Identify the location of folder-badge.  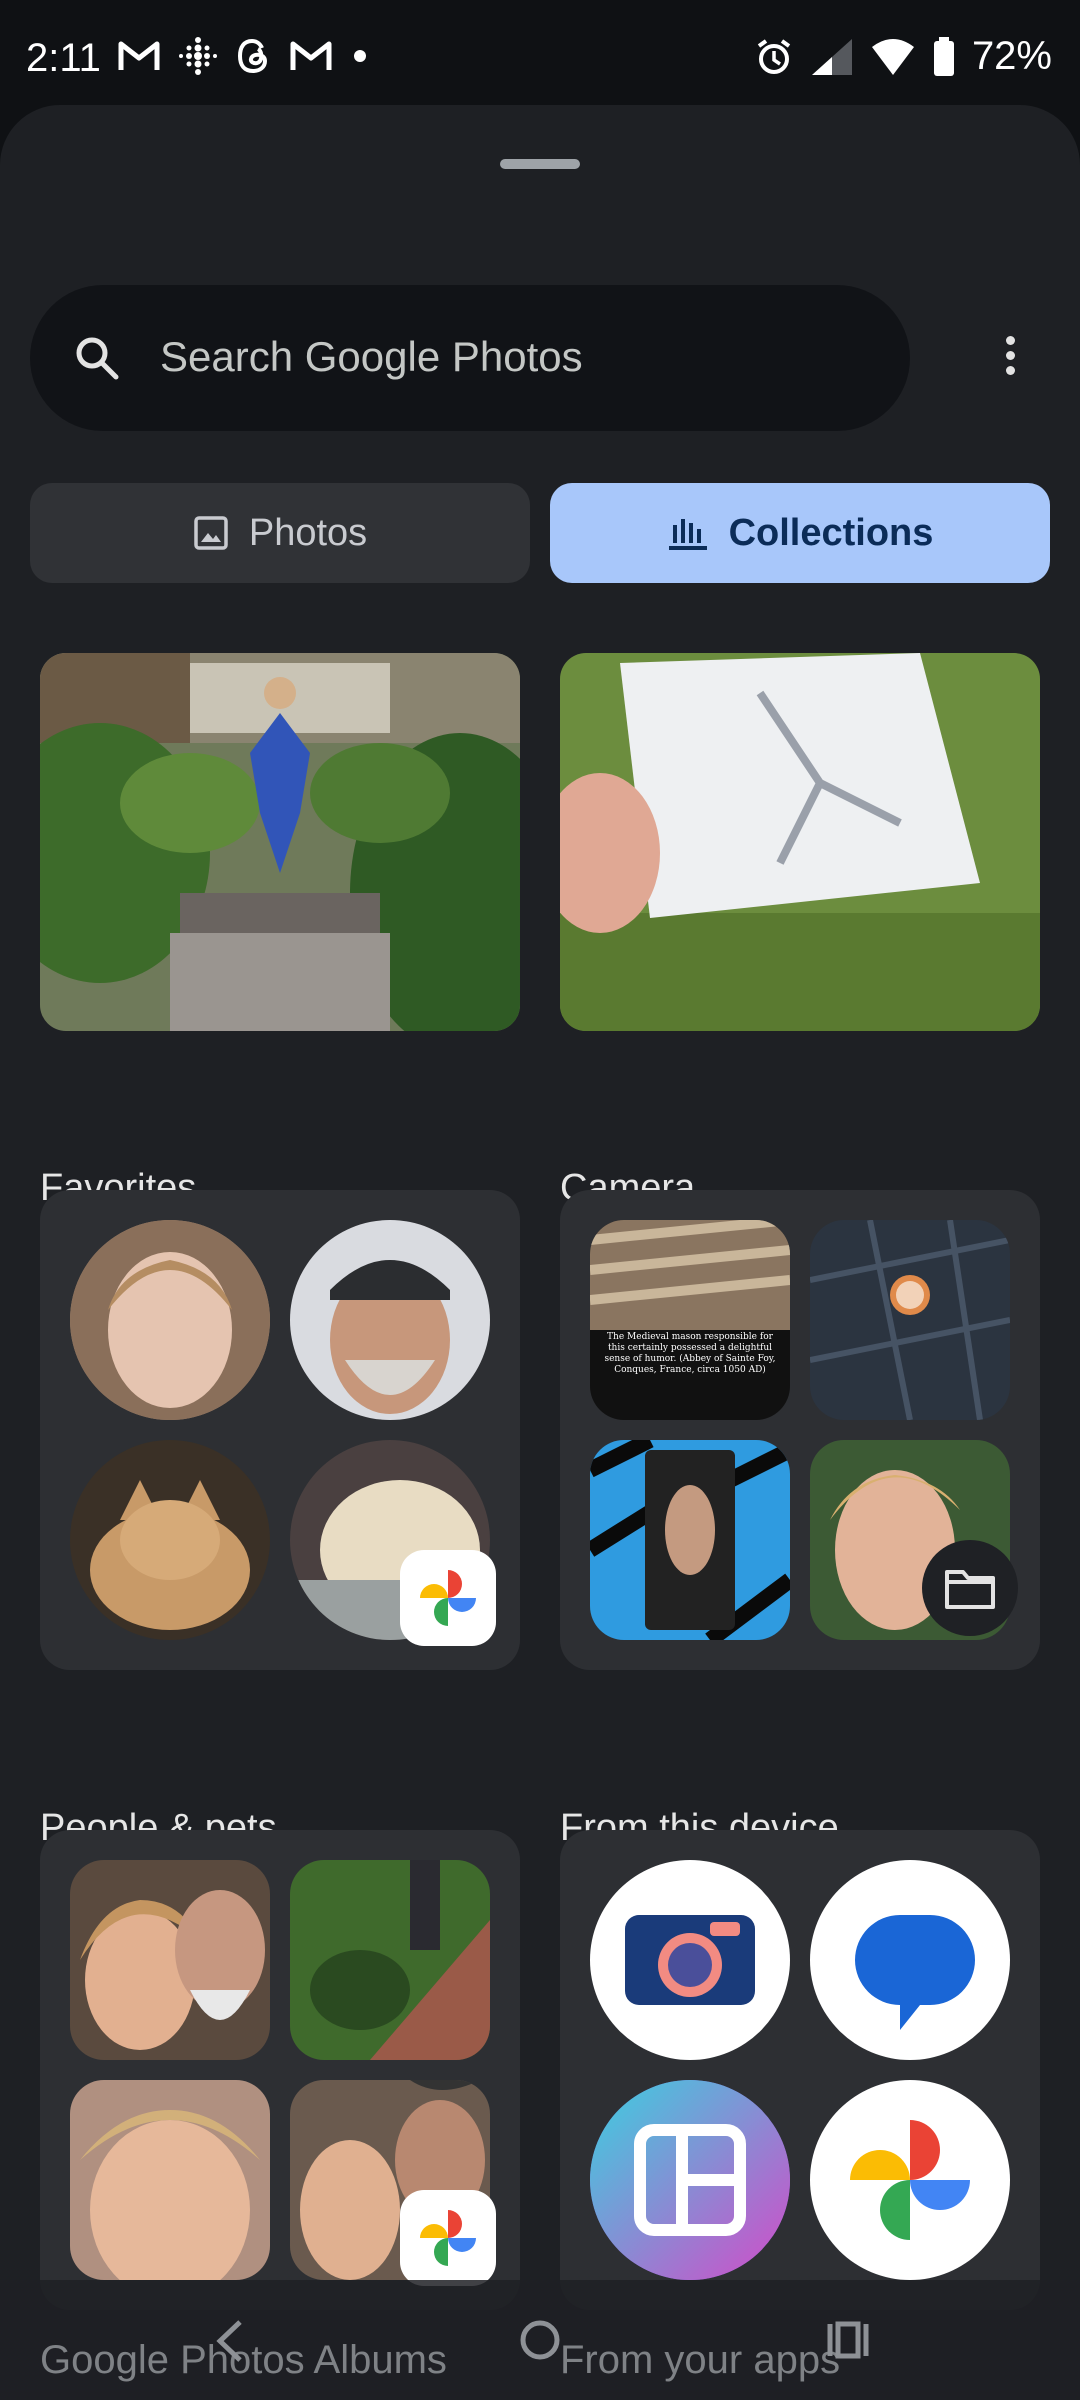
(970, 1588).